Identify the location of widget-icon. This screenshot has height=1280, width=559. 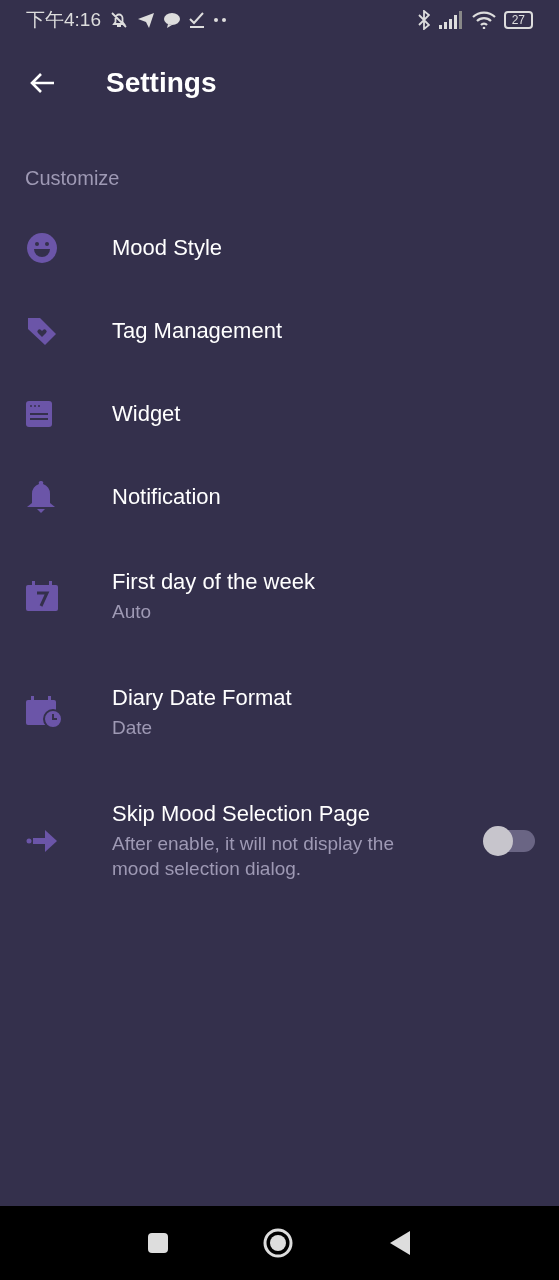
(39, 413).